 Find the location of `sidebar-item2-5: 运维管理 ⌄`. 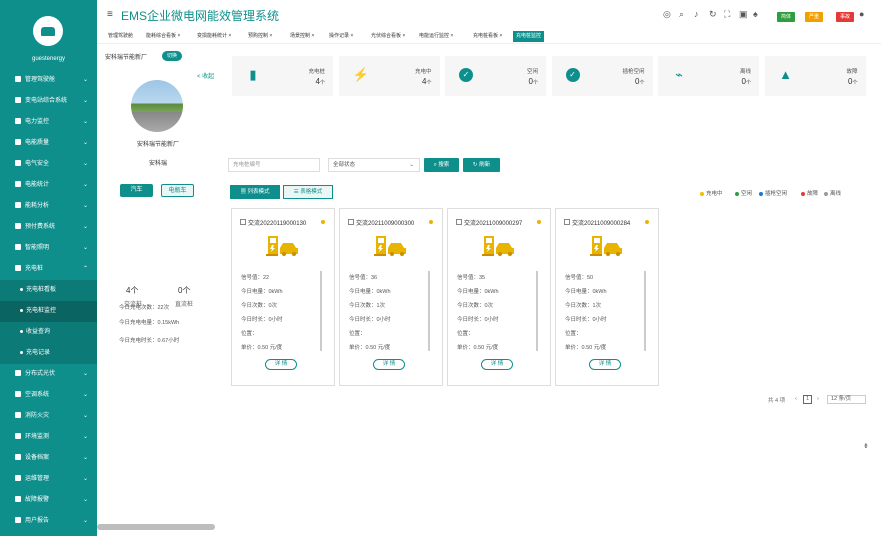

sidebar-item2-5: 运维管理 ⌄ is located at coordinates (48, 479).